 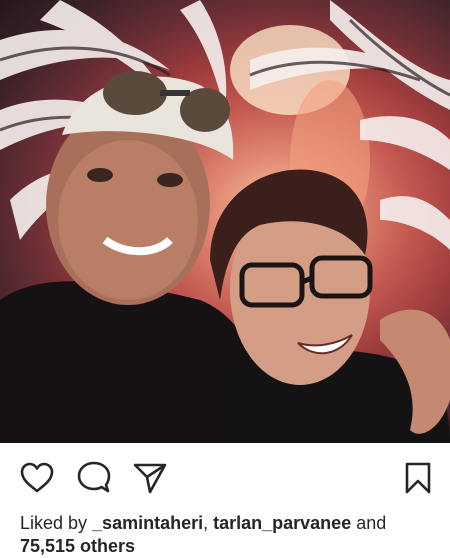 I want to click on paper-plane-icon, so click(x=150, y=478).